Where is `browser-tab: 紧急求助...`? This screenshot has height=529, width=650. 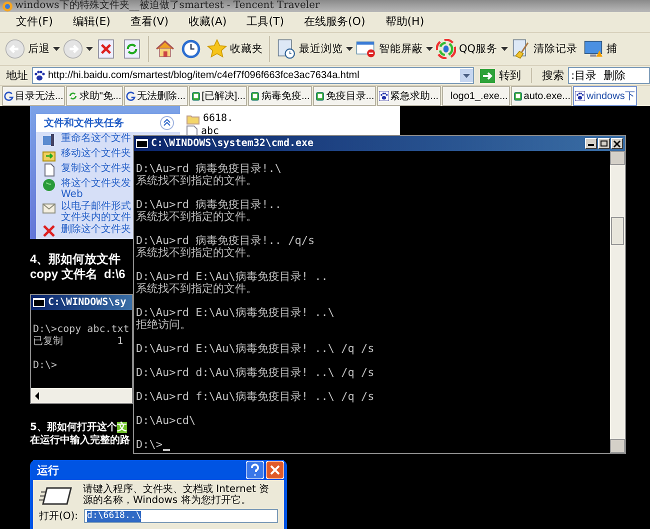 browser-tab: 紧急求助... is located at coordinates (409, 96).